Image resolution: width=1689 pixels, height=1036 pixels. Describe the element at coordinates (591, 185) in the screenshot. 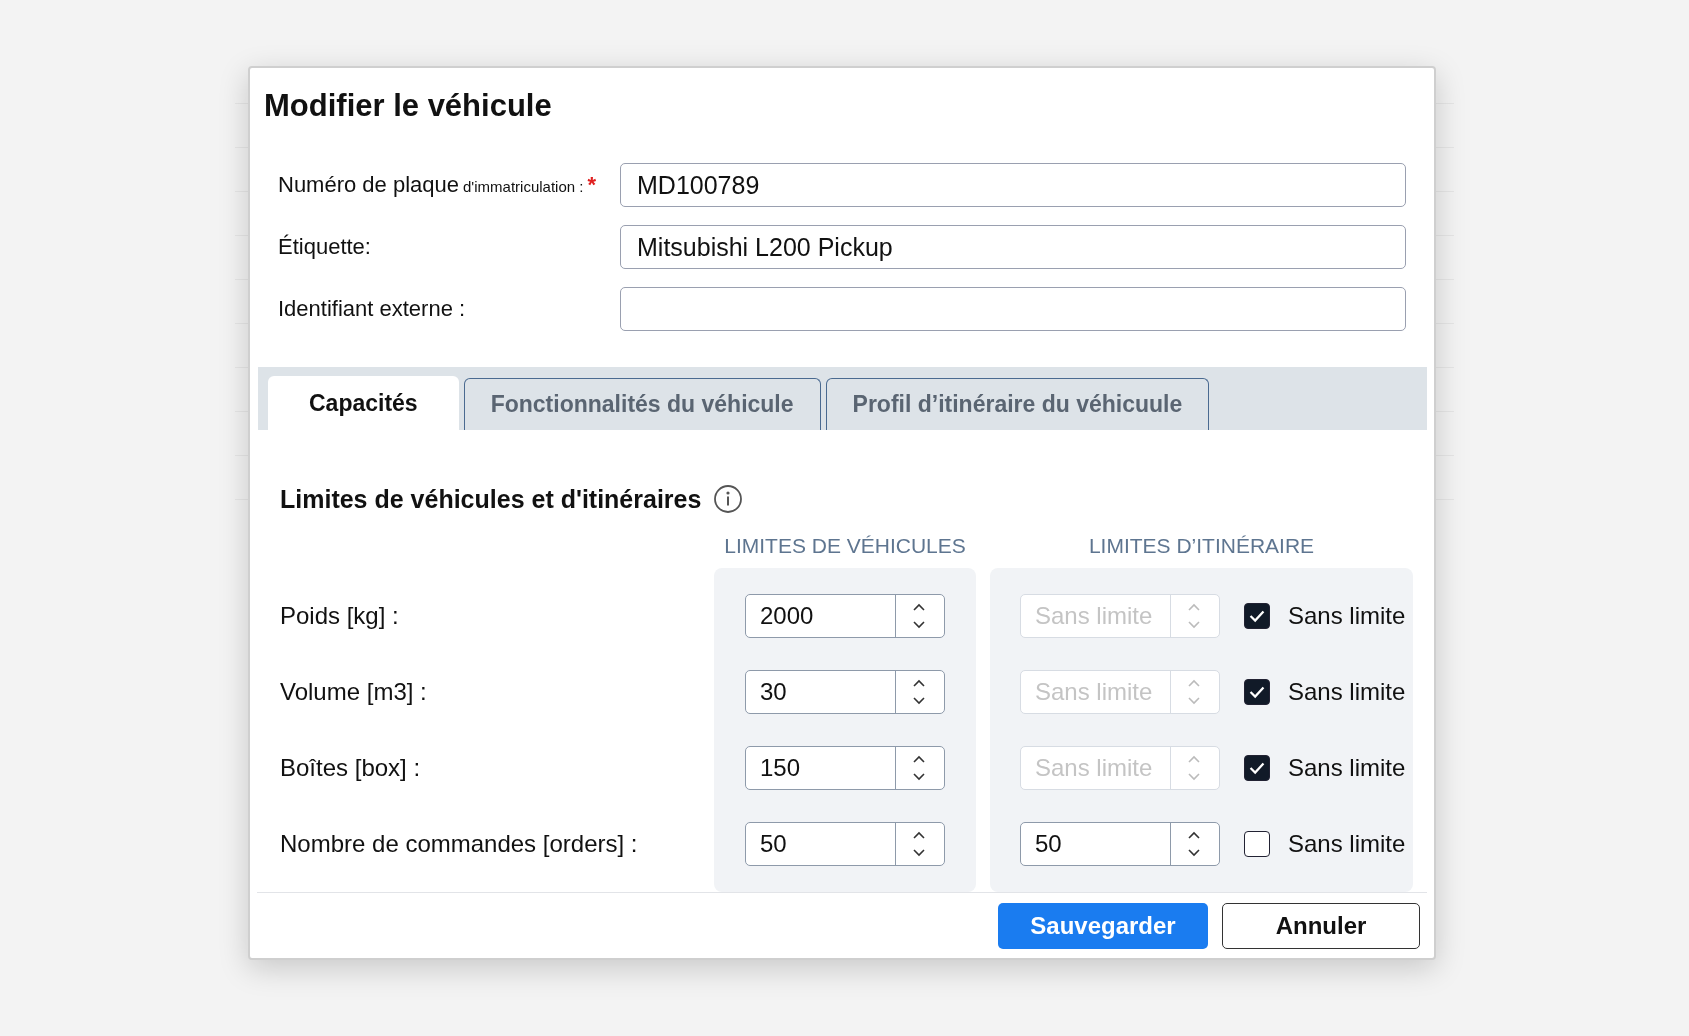

I see `required-mark: *` at that location.